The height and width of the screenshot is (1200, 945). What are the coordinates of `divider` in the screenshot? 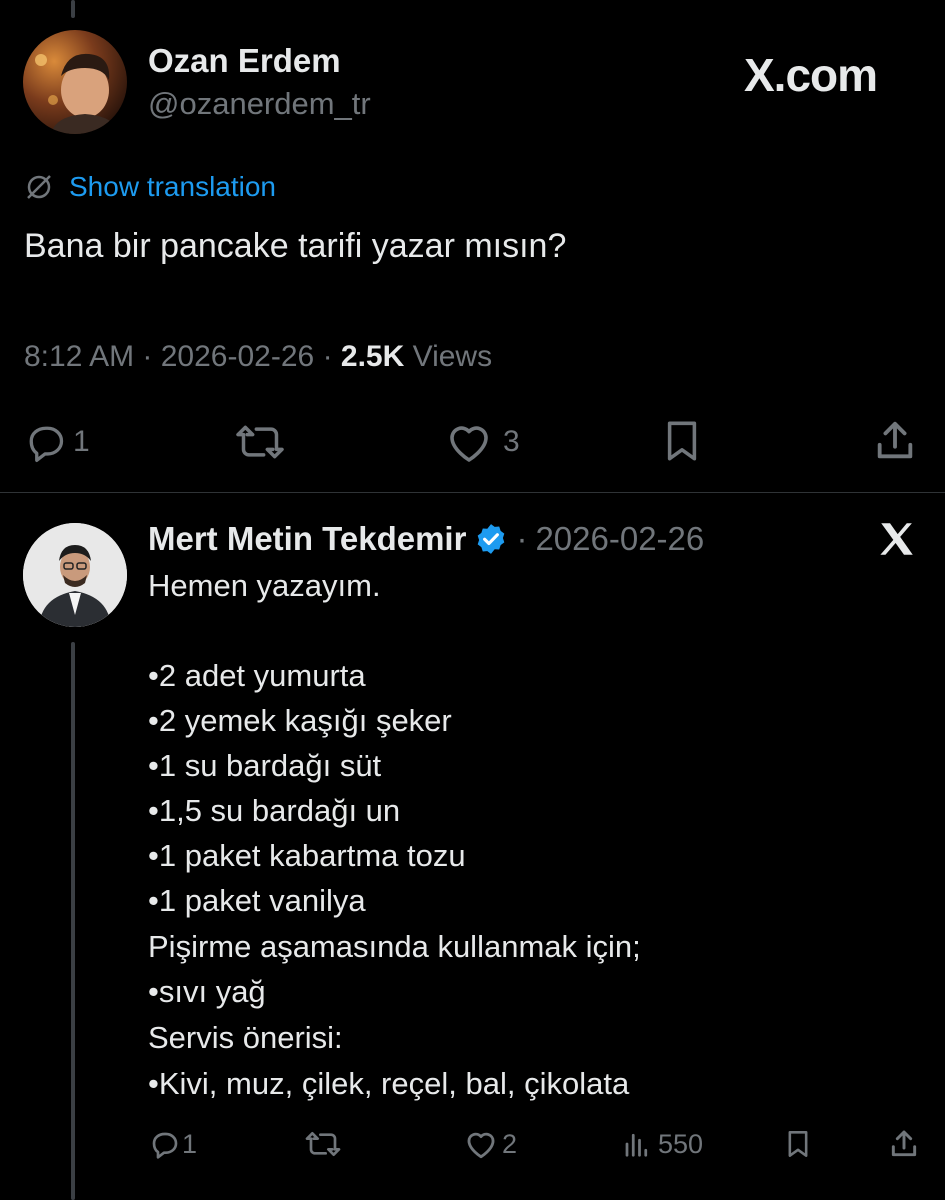 It's located at (472, 492).